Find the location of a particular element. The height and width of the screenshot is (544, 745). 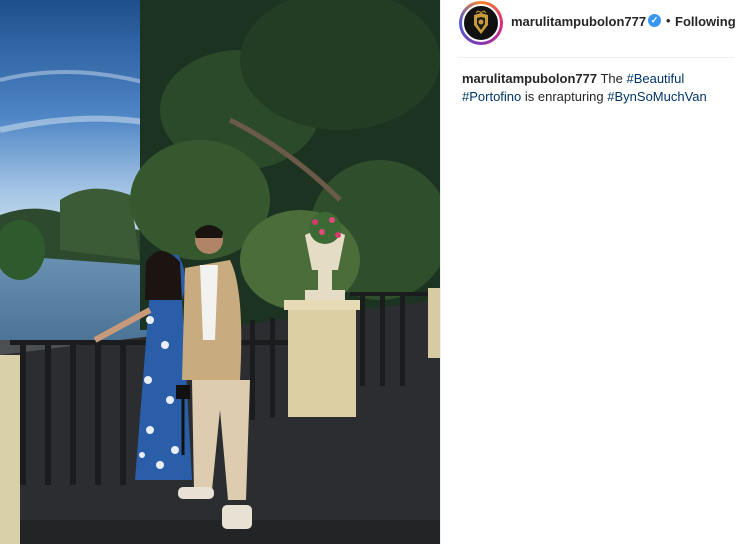

avatar is located at coordinates (481, 23).